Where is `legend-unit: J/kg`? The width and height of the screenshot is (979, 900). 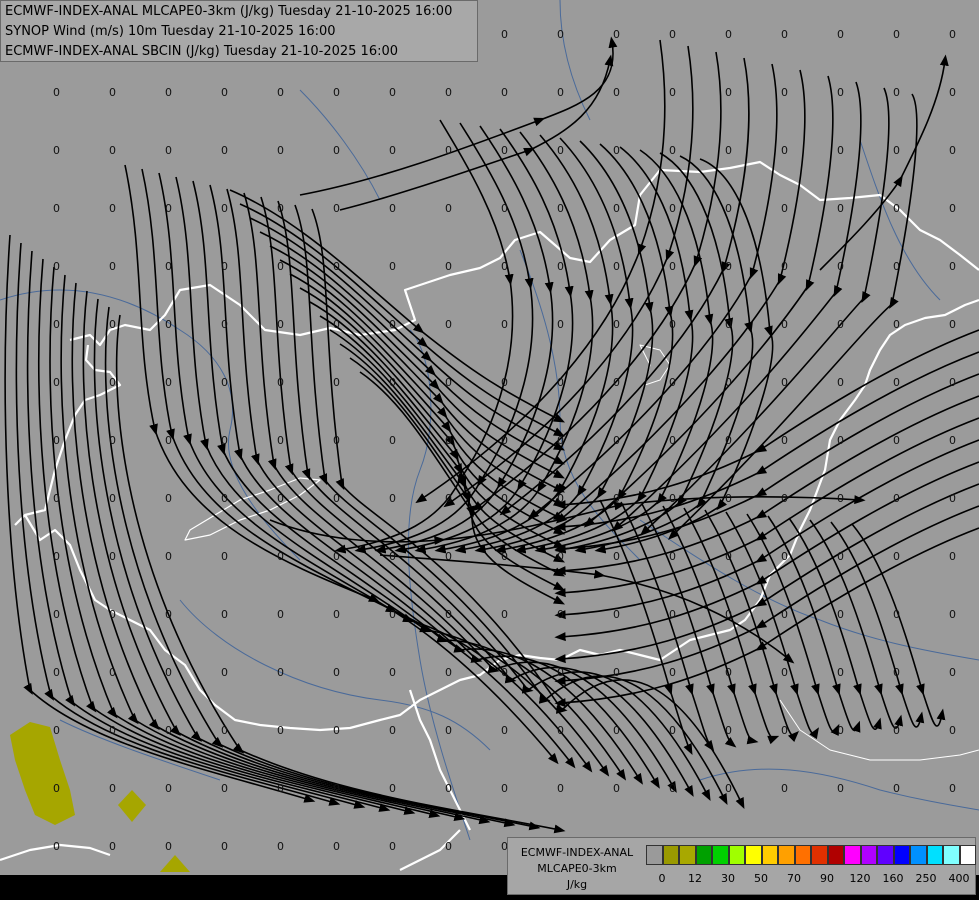
legend-unit: J/kg is located at coordinates (577, 884).